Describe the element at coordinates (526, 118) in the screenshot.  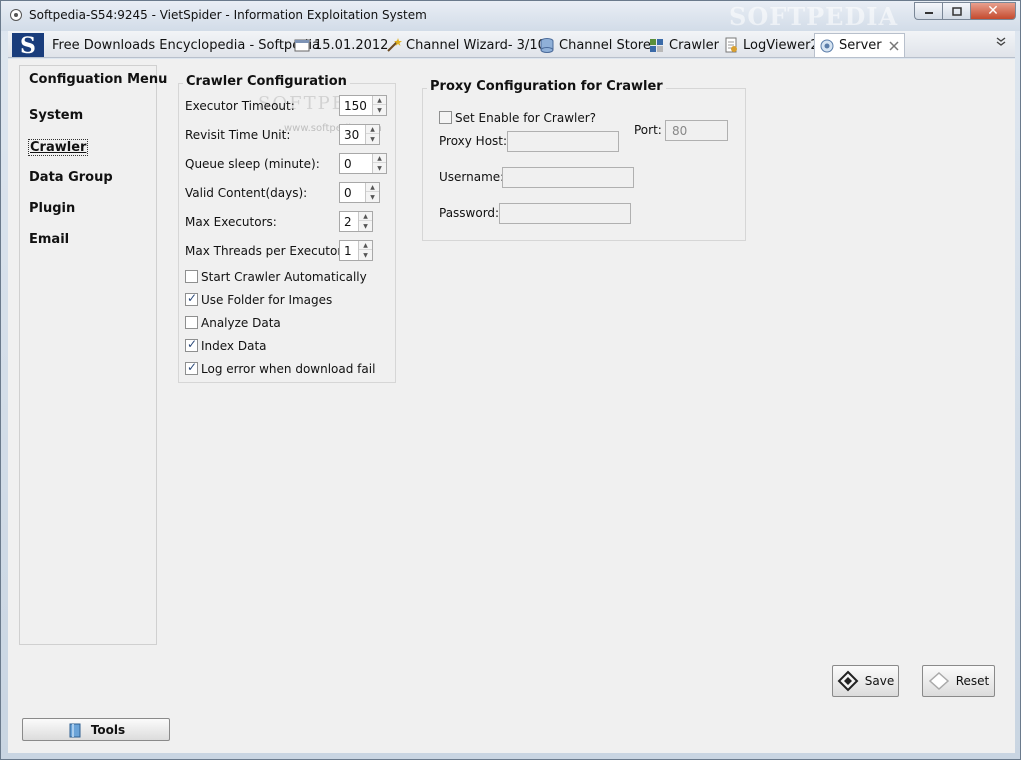
I see `proxy-enable-label: Set Enable for Crawler?` at that location.